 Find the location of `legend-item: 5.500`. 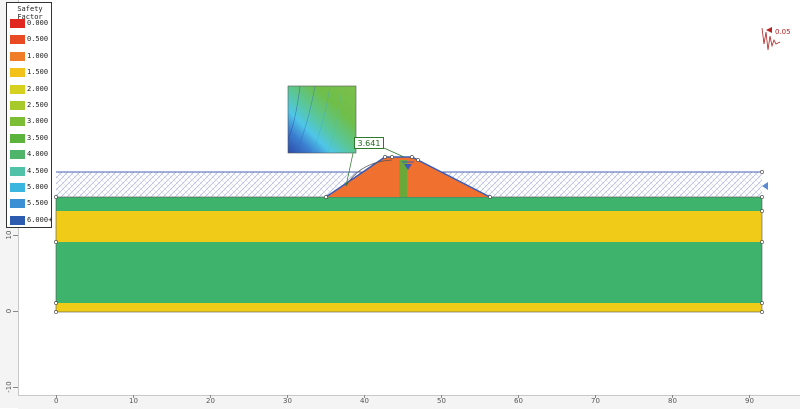

legend-item: 5.500 is located at coordinates (30, 203).